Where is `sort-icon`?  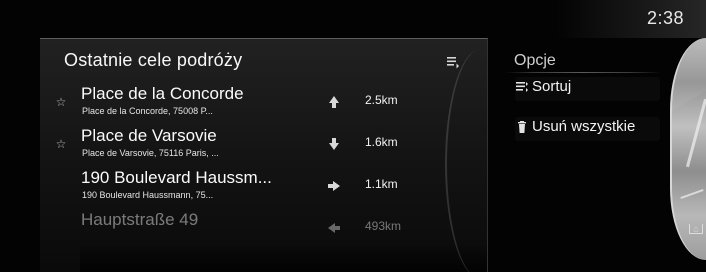
sort-icon is located at coordinates (522, 87).